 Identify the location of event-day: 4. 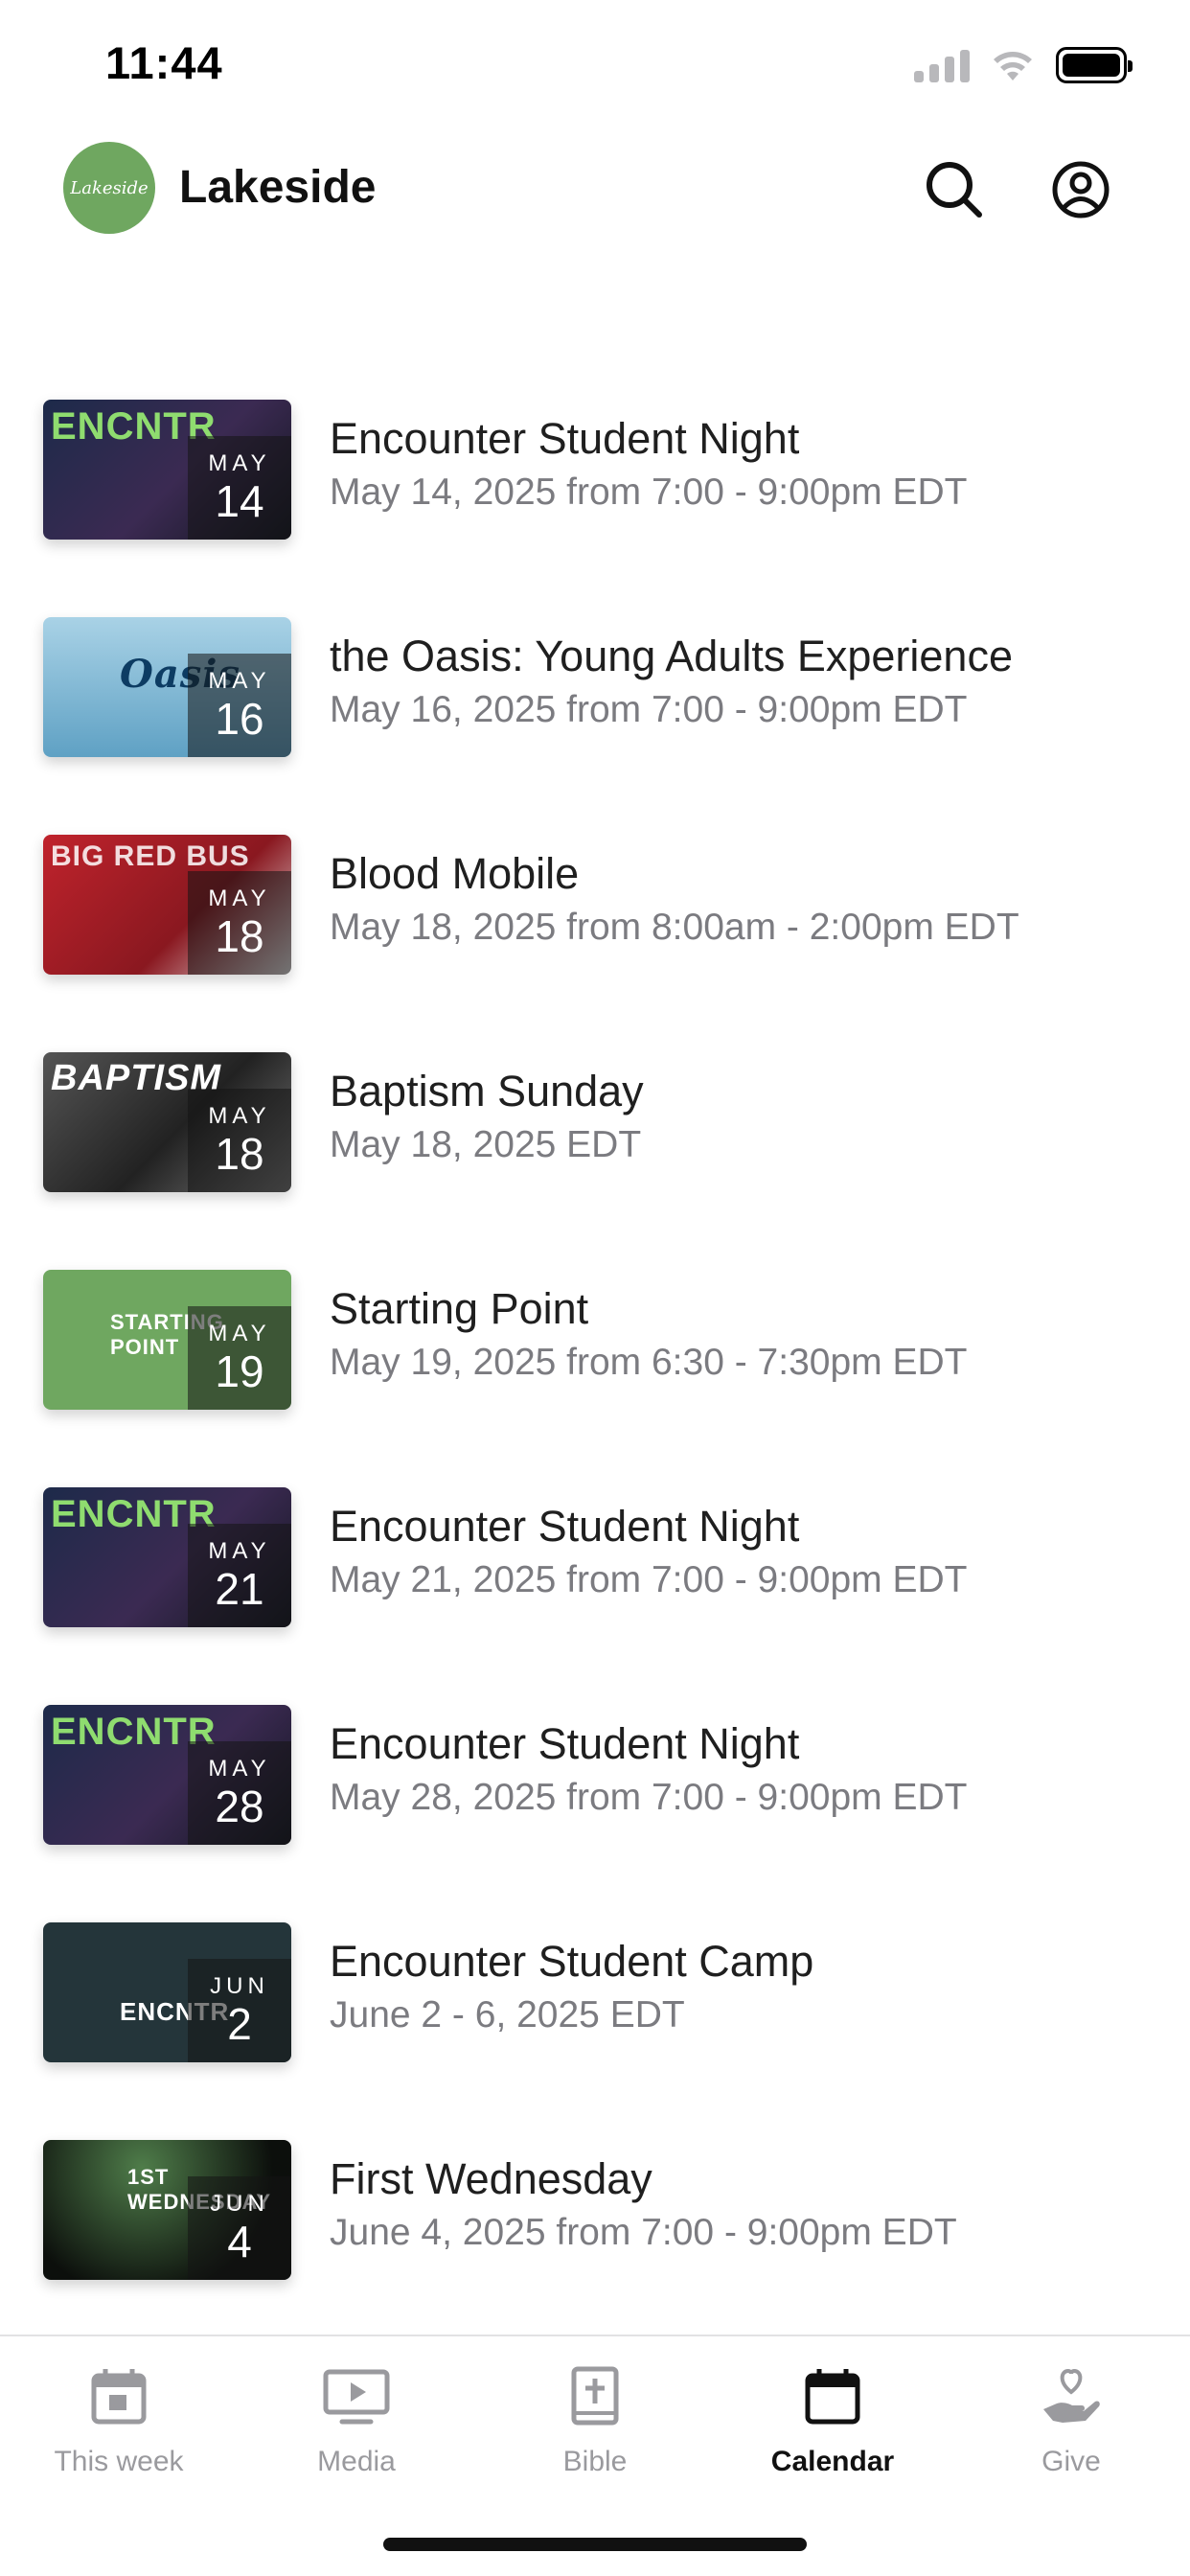
(240, 2241).